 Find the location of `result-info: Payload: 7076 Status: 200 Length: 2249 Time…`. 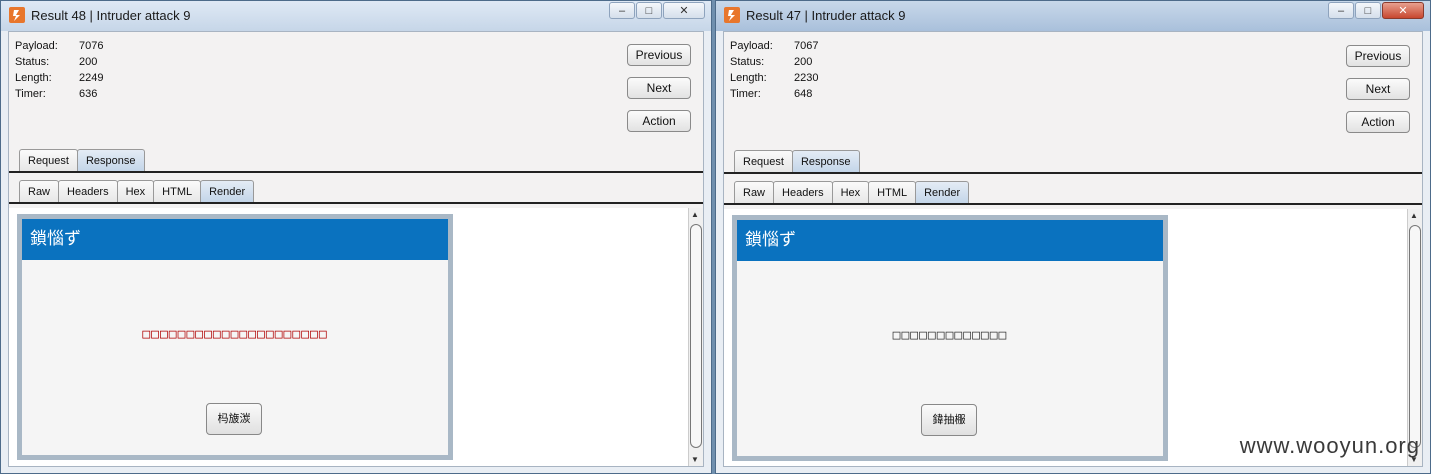

result-info: Payload: 7076 Status: 200 Length: 2249 Time… is located at coordinates (59, 70).